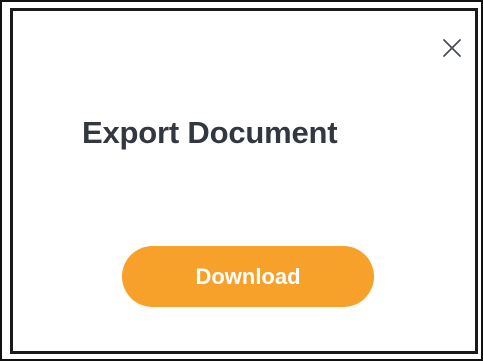 Image resolution: width=483 pixels, height=361 pixels. I want to click on dialog-title: Export Document, so click(210, 132).